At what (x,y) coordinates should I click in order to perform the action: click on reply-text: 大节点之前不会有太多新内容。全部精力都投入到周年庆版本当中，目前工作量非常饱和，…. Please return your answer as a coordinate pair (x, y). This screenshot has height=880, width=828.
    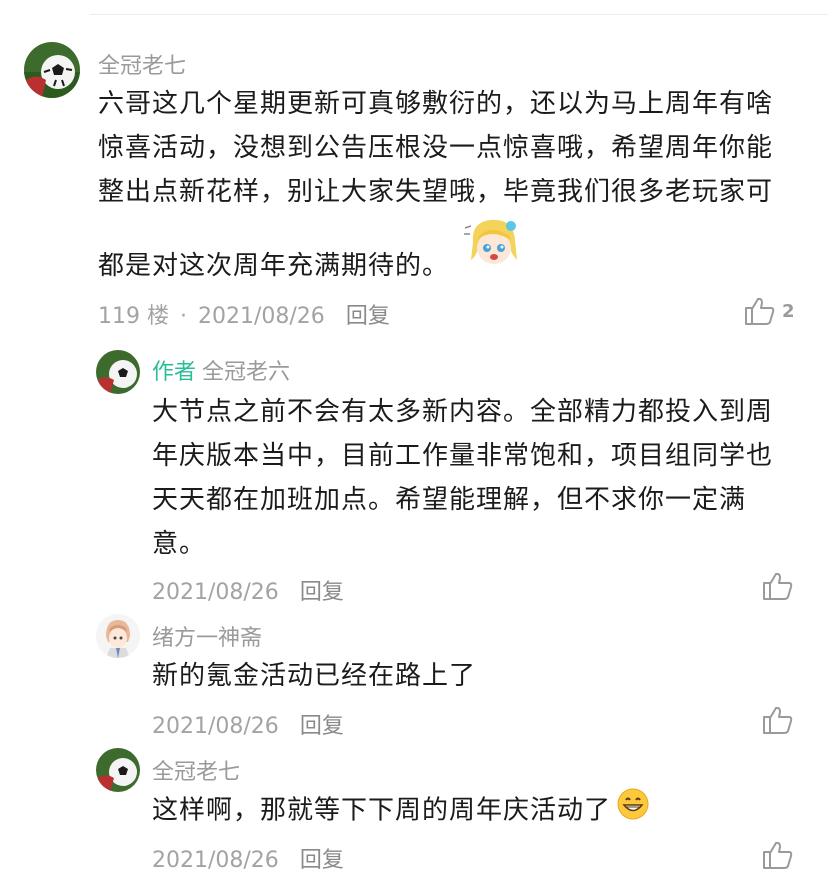
    Looking at the image, I should click on (463, 478).